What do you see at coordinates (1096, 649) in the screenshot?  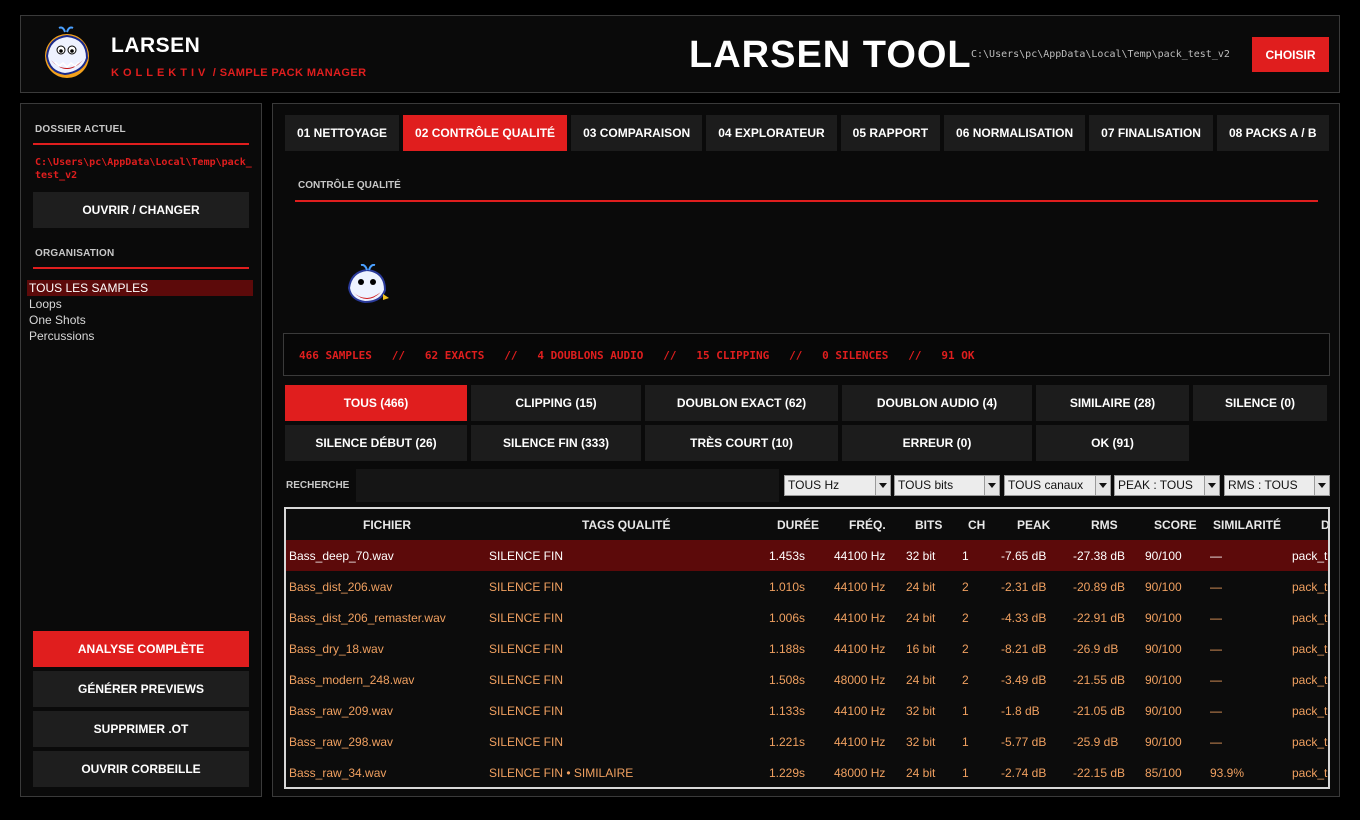 I see `cell-rms: -26.9 dB` at bounding box center [1096, 649].